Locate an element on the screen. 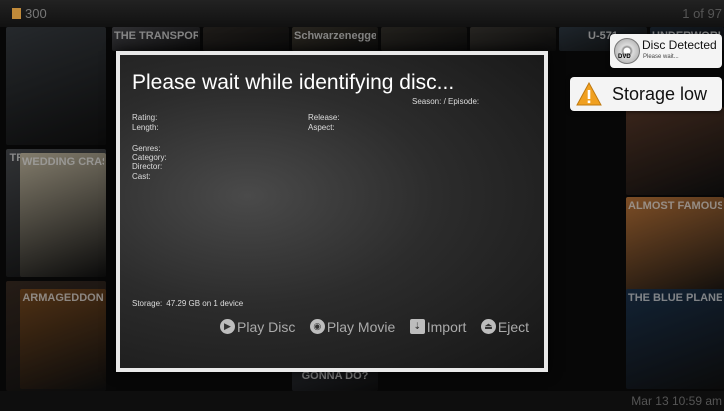 This screenshot has height=411, width=724. page-position: 1 of 97 is located at coordinates (702, 13).